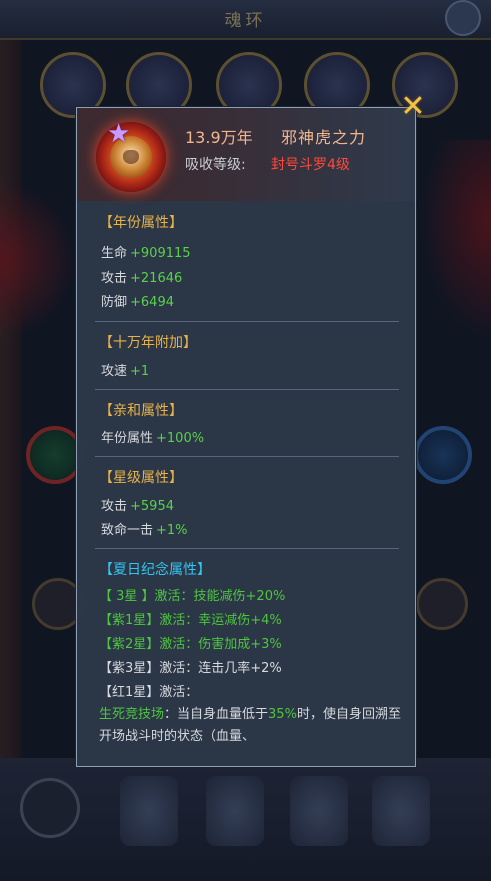 The image size is (491, 881). What do you see at coordinates (141, 223) in the screenshot?
I see `section-title-year: 【年份属性】` at bounding box center [141, 223].